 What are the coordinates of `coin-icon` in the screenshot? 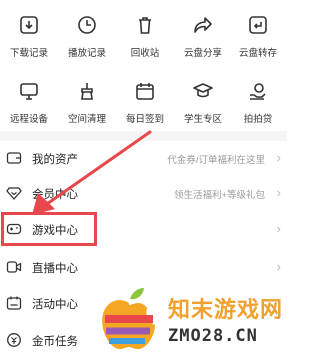 It's located at (14, 340).